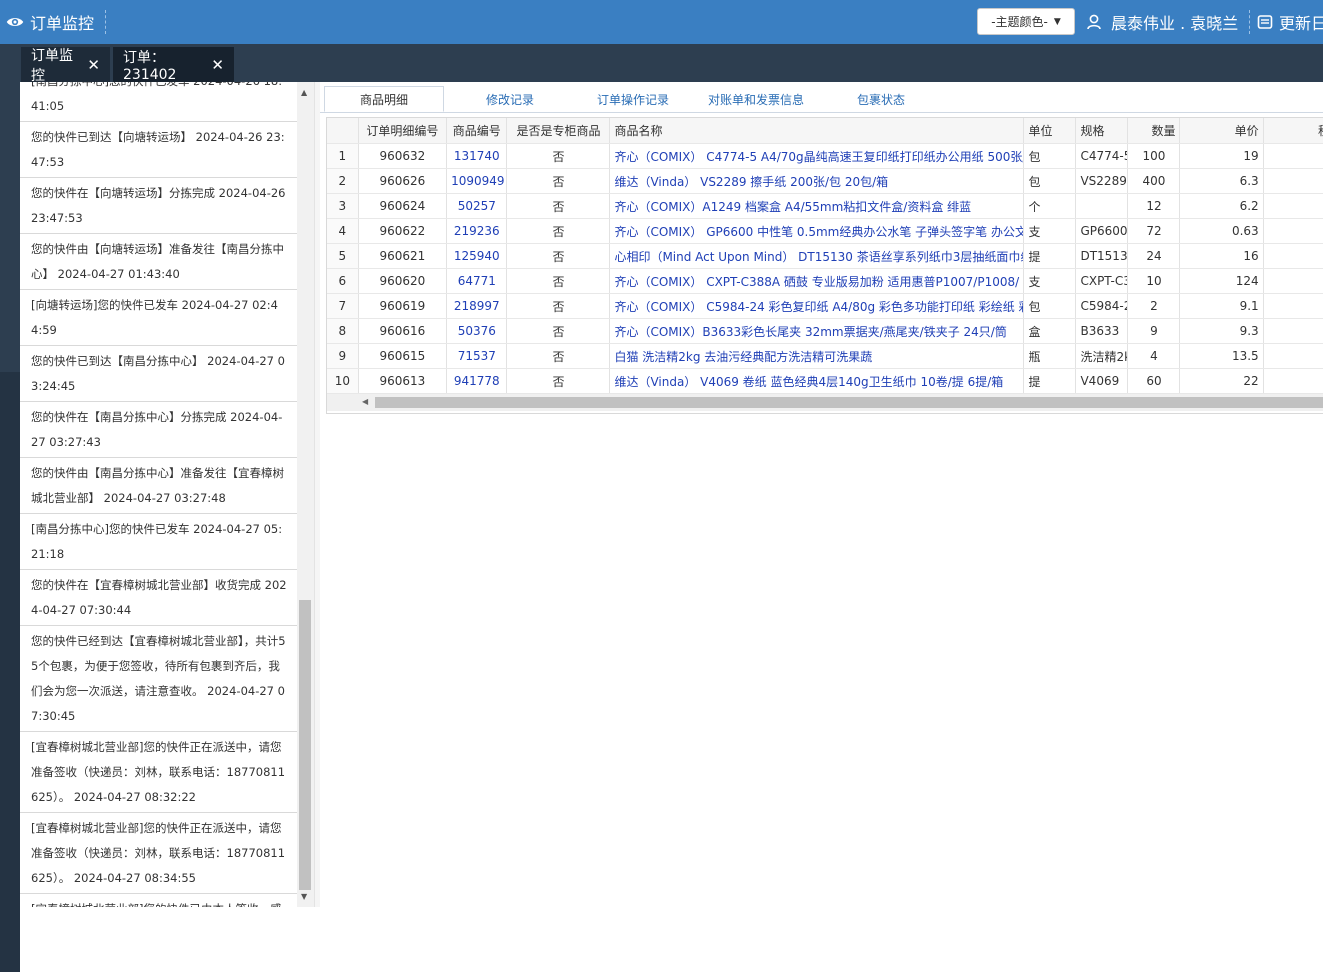 This screenshot has height=972, width=1323. Describe the element at coordinates (1154, 181) in the screenshot. I see `quantity-cell: 400` at that location.